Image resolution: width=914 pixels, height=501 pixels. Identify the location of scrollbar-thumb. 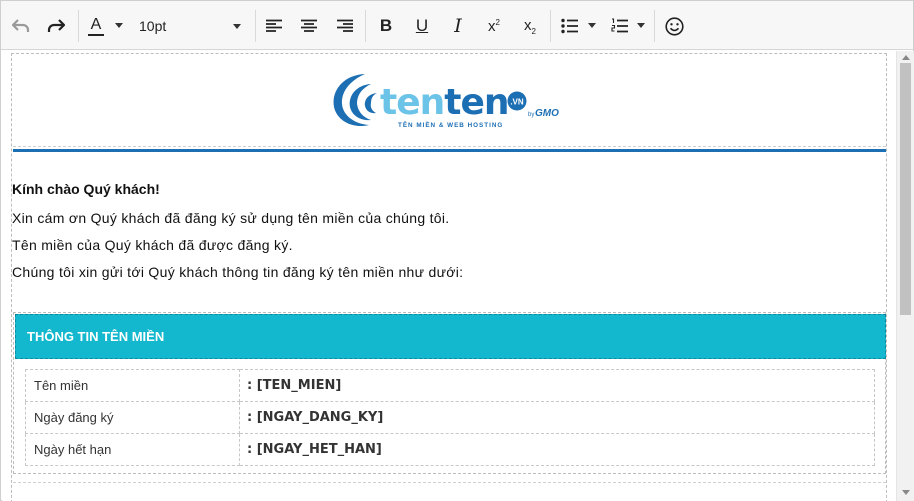
(905, 189).